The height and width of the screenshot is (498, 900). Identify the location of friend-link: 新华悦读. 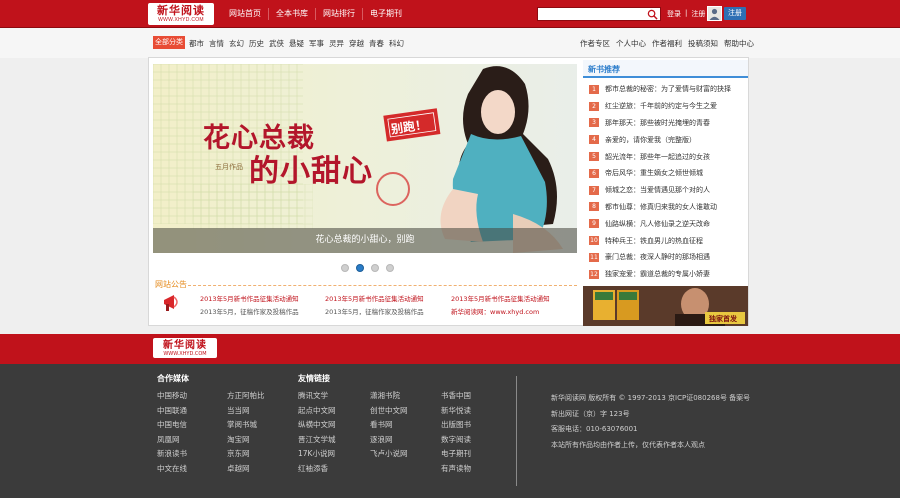
(456, 411).